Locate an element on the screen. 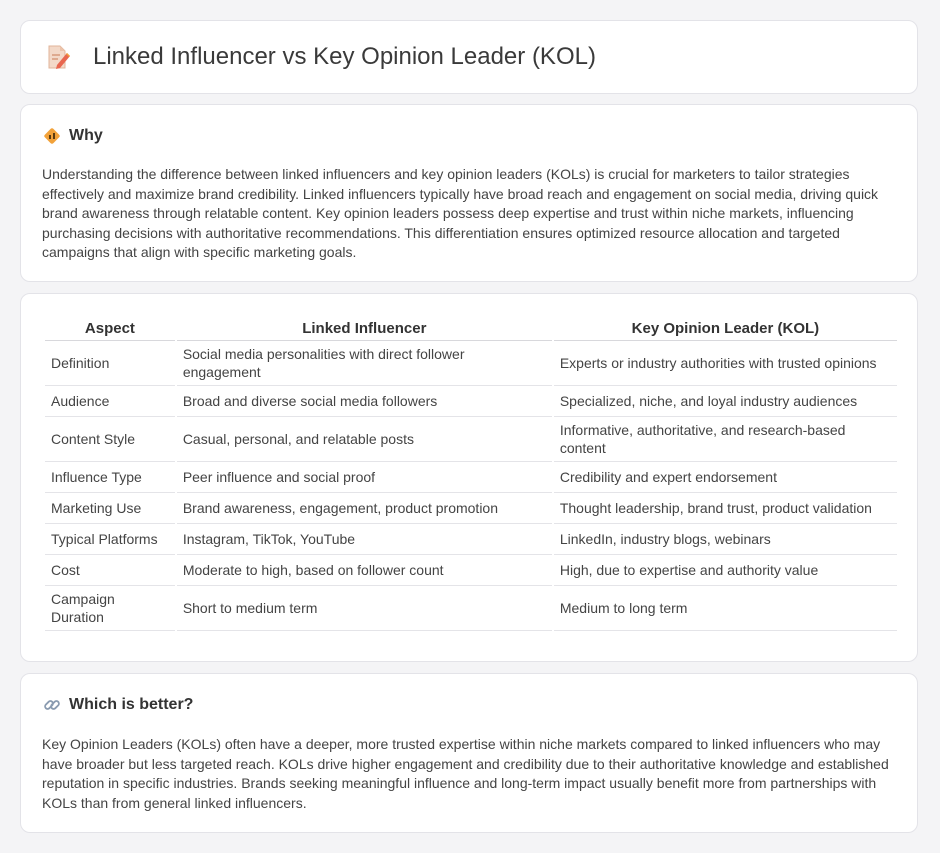 The width and height of the screenshot is (940, 853). row-aspect: Typical Platforms is located at coordinates (110, 539).